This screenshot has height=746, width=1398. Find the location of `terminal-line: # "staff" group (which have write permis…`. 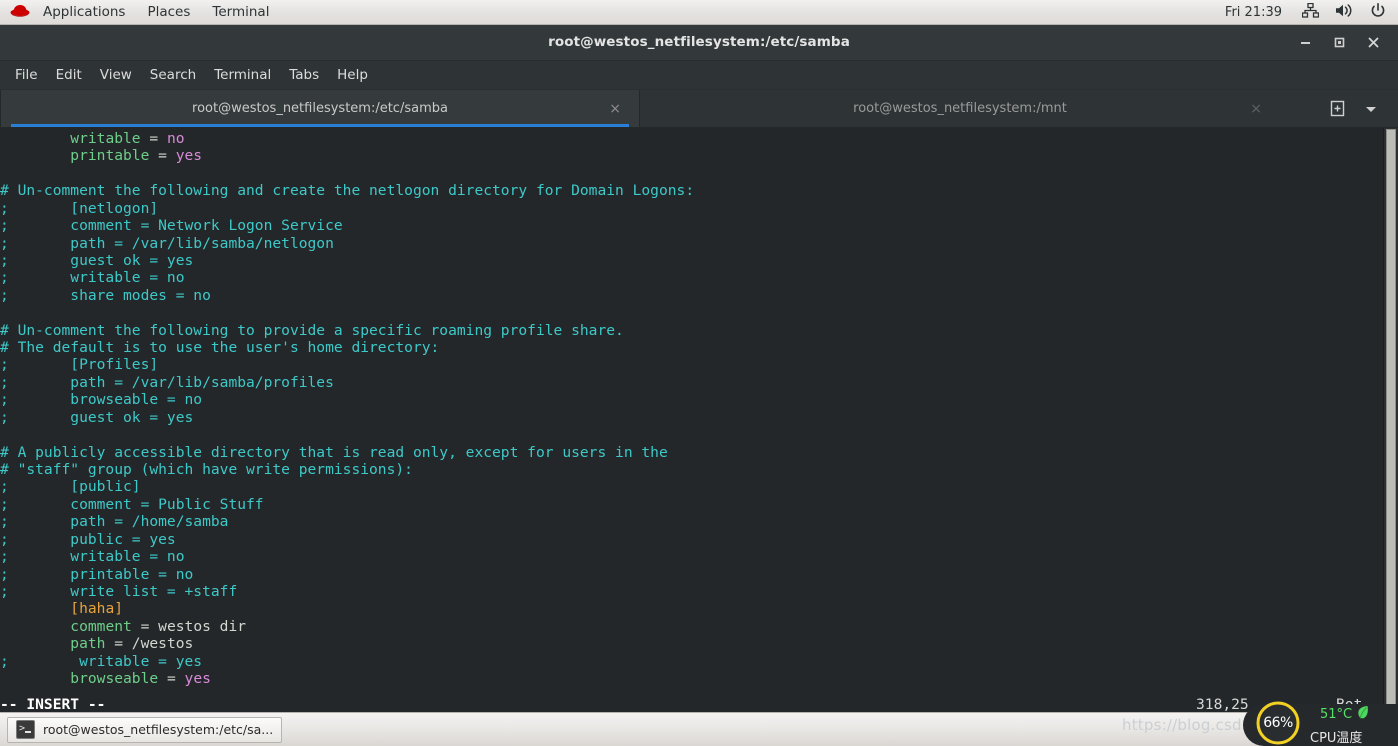

terminal-line: # "staff" group (which have write permis… is located at coordinates (347, 469).